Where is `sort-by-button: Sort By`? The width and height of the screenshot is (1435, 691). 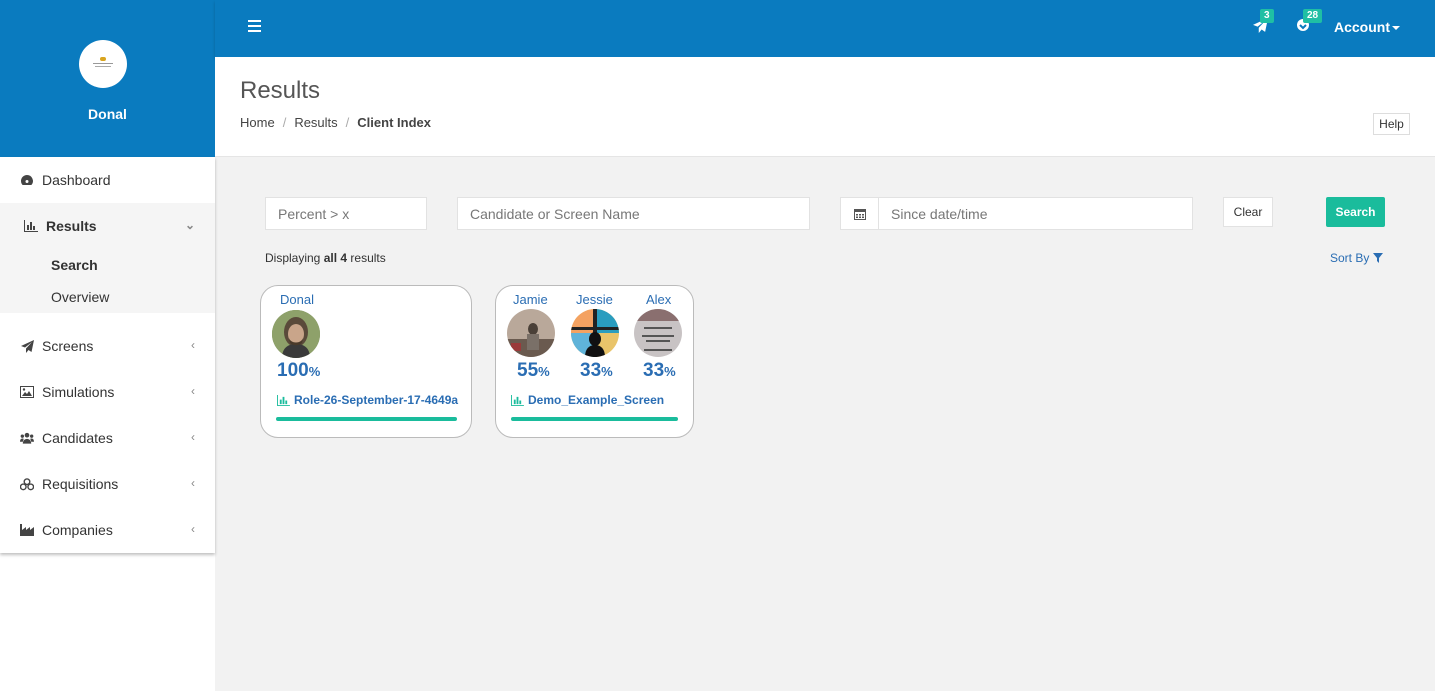 sort-by-button: Sort By is located at coordinates (1356, 258).